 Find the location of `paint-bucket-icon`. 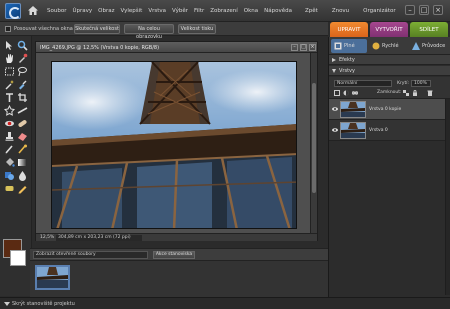

paint-bucket-icon is located at coordinates (9, 162).